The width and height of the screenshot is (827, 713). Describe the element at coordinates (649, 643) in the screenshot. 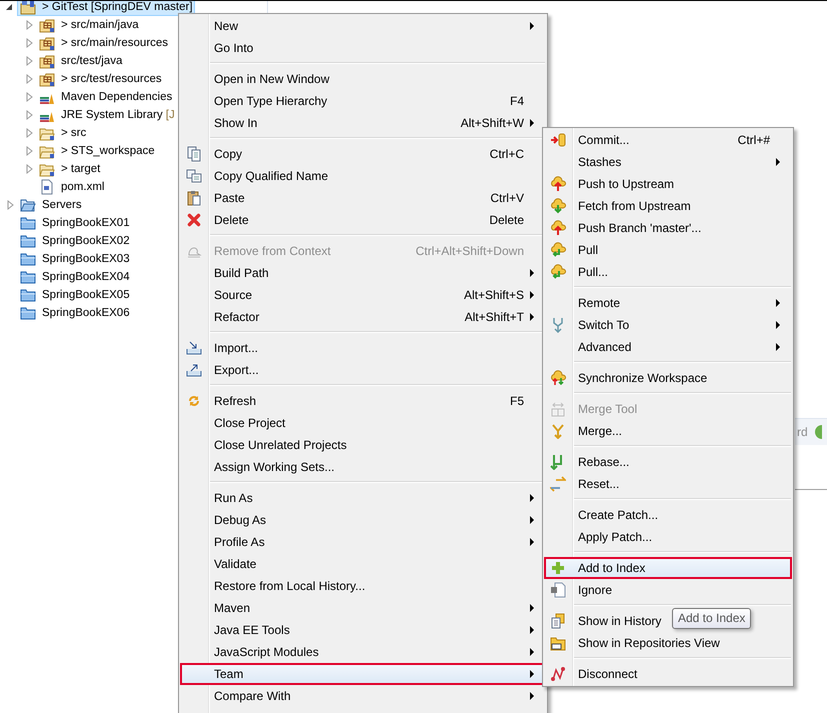

I see `menu-item: Show in Repositories View` at that location.